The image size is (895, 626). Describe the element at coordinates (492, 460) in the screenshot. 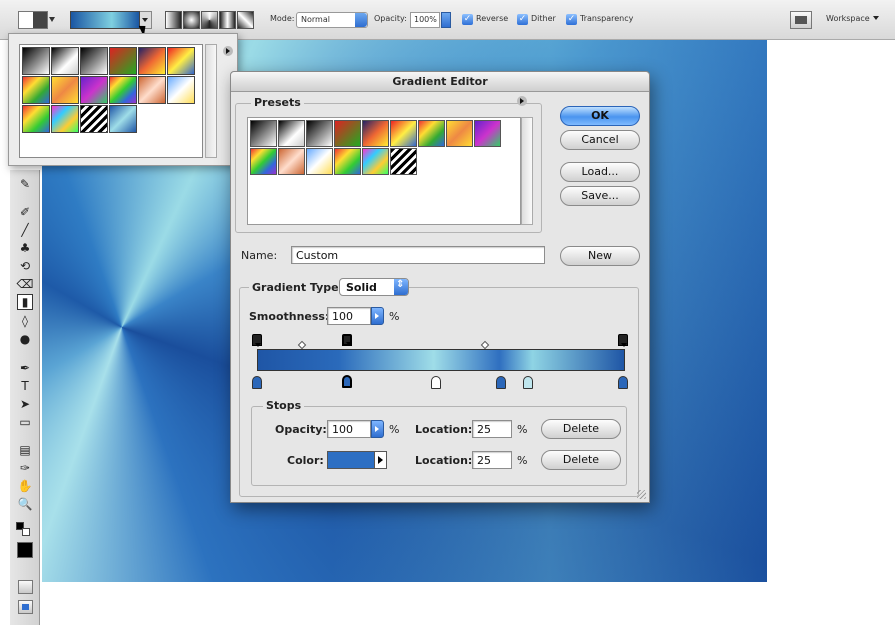

I see `color-location-field: 25` at that location.